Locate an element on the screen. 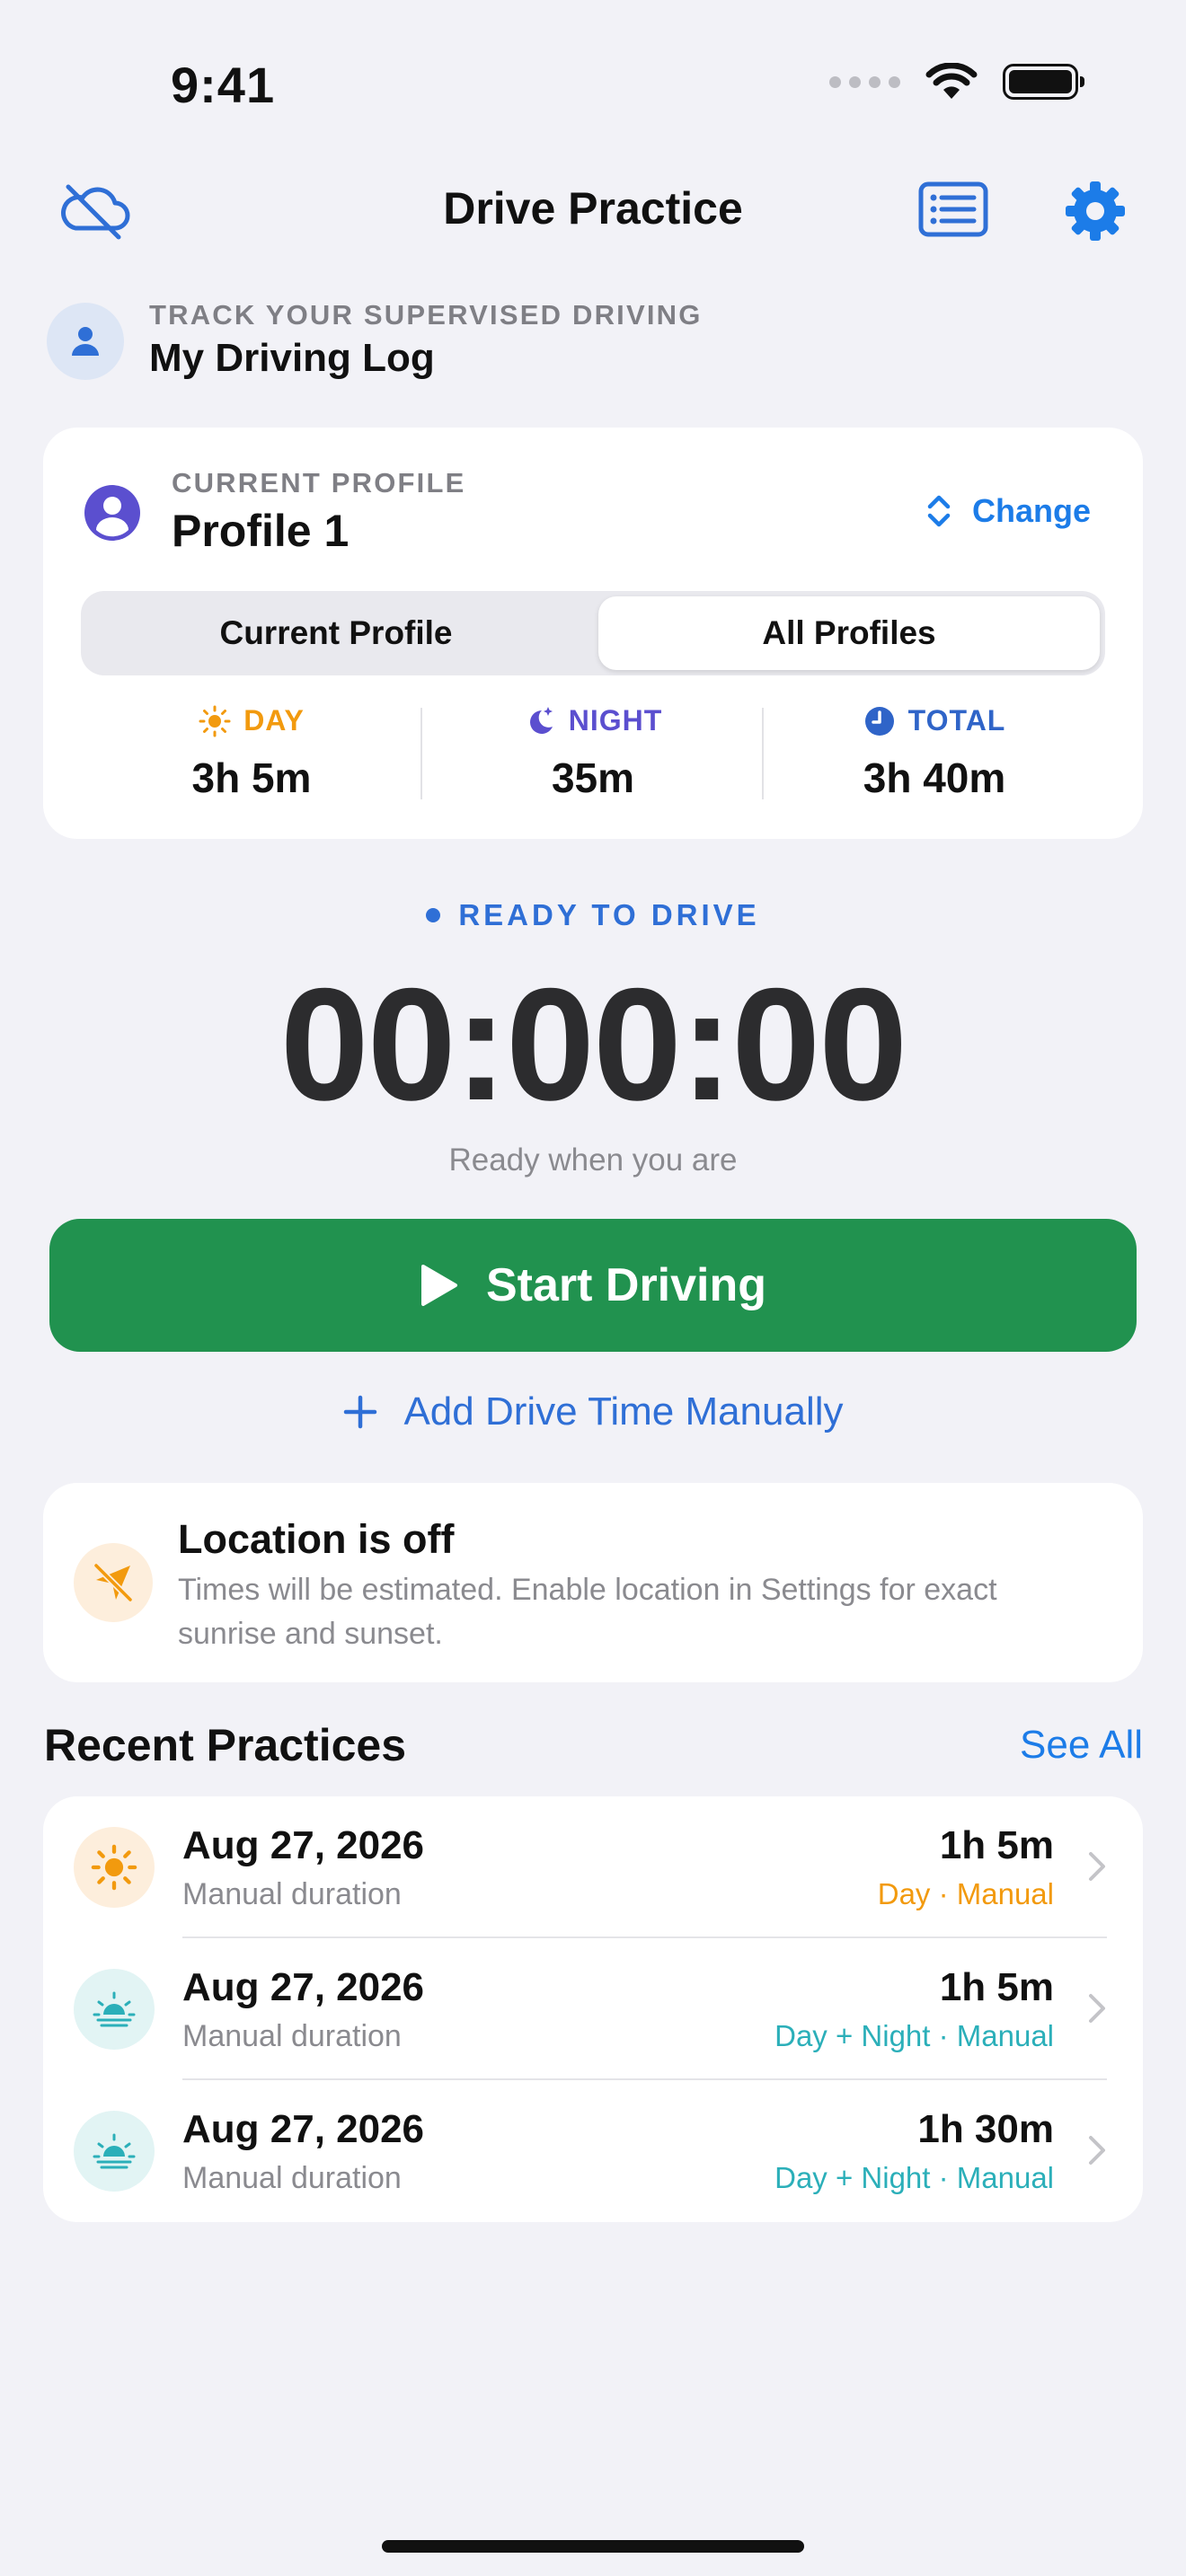 The width and height of the screenshot is (1186, 2576). location-notice-title: Location is off is located at coordinates (316, 1539).